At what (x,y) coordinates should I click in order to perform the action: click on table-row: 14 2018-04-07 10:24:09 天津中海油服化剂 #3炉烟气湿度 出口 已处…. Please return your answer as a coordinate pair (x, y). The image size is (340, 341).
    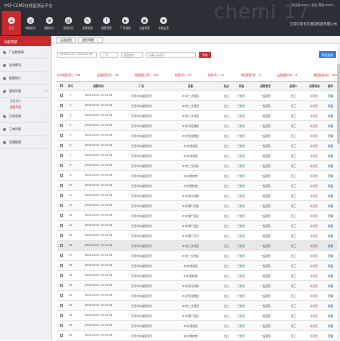
    Looking at the image, I should click on (197, 226).